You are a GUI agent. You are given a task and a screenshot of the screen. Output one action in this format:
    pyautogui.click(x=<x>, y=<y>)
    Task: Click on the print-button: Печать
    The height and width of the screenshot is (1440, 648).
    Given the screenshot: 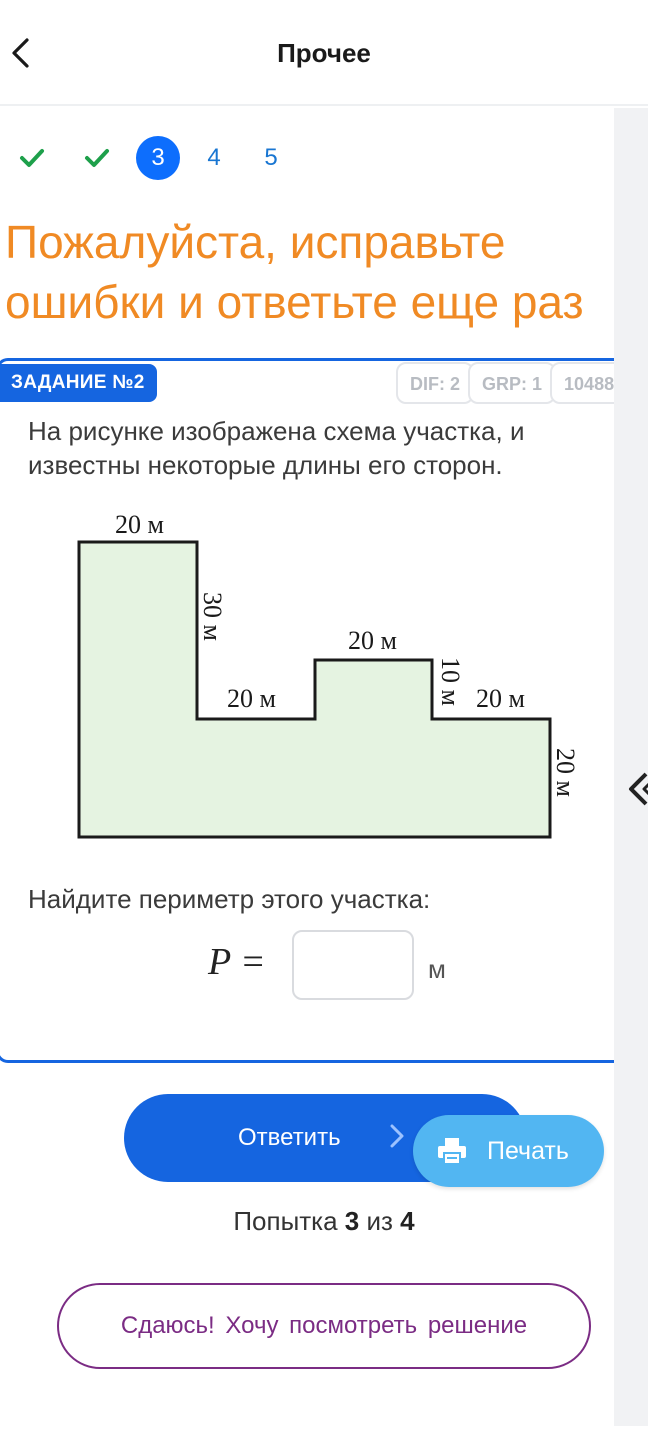 What is the action you would take?
    pyautogui.click(x=508, y=1151)
    